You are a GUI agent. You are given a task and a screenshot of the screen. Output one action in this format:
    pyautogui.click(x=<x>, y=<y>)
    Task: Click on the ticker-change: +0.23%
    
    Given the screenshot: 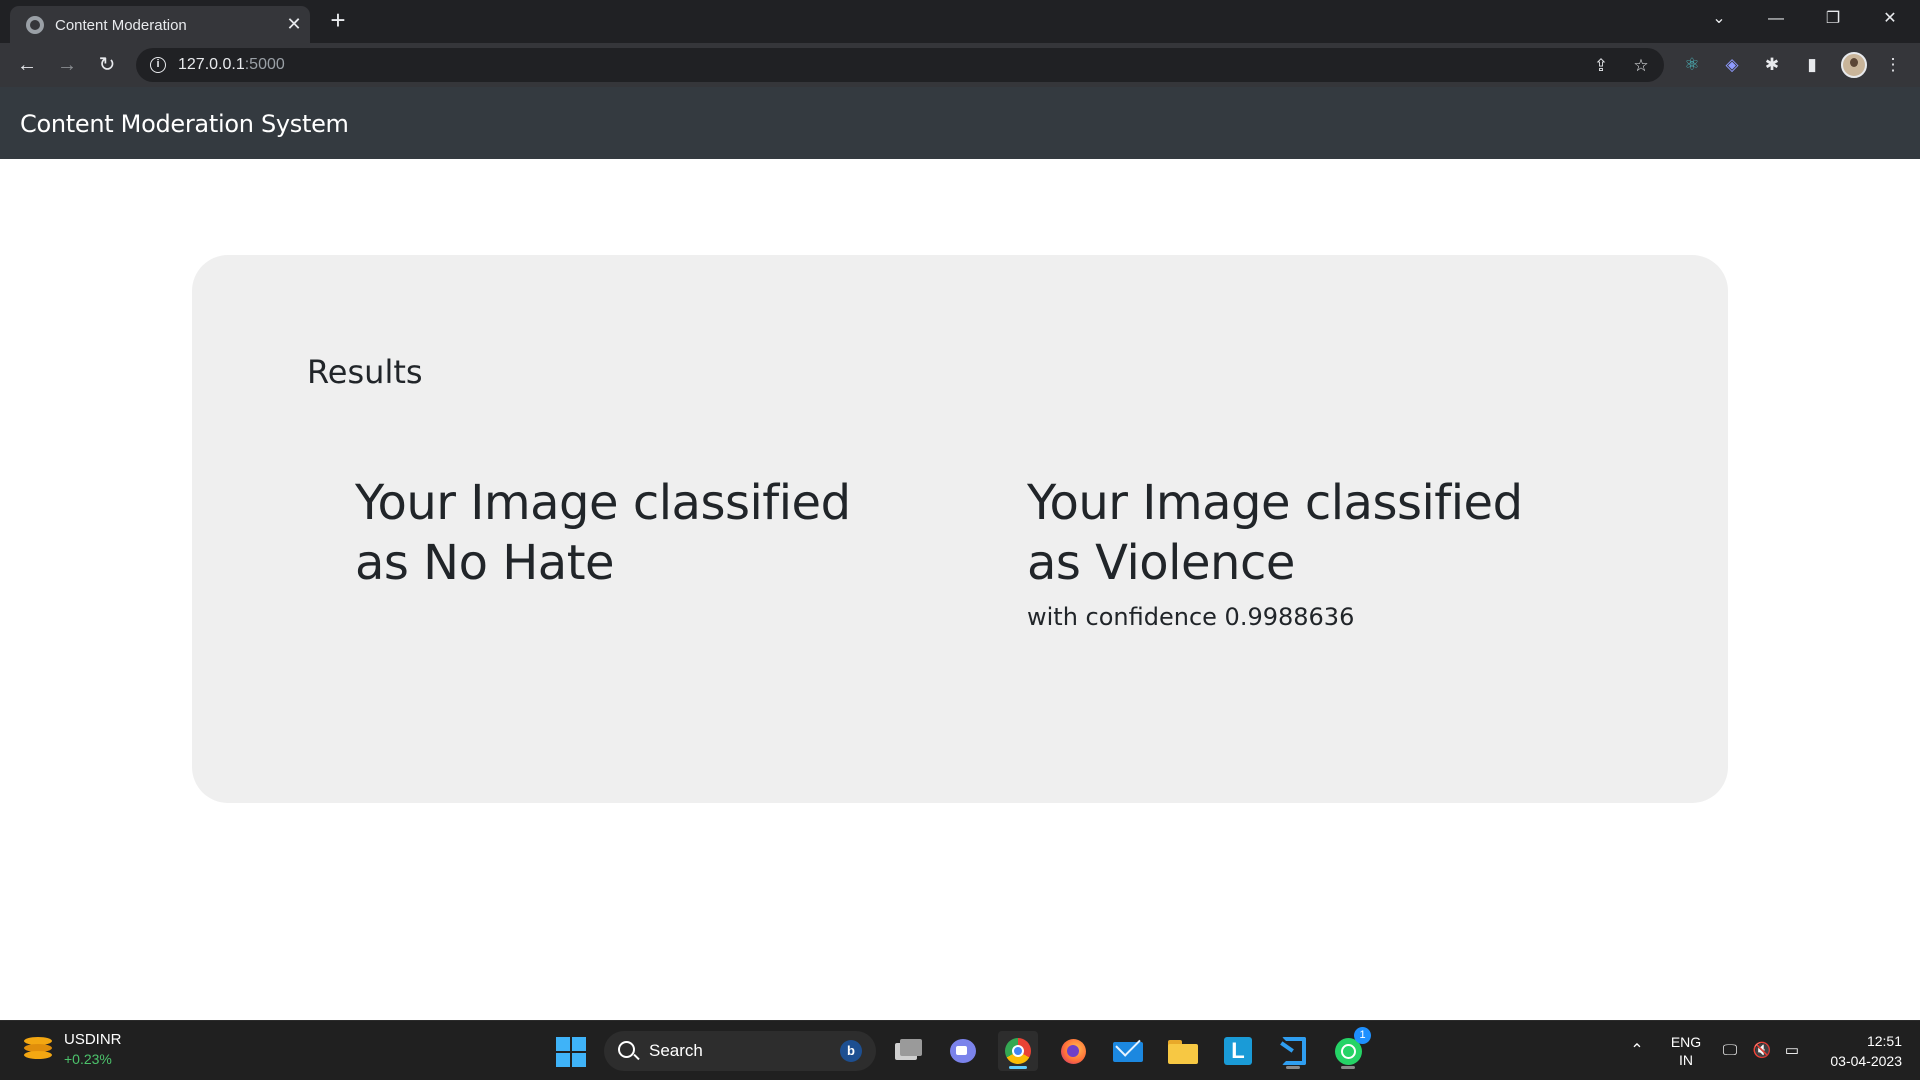 What is the action you would take?
    pyautogui.click(x=88, y=1059)
    